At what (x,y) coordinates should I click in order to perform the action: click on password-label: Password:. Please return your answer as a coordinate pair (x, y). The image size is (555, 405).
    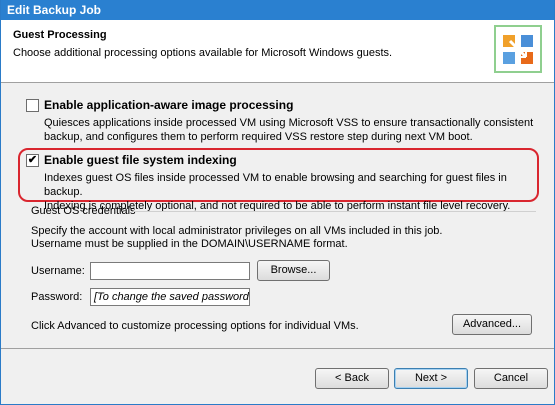
    Looking at the image, I should click on (57, 297).